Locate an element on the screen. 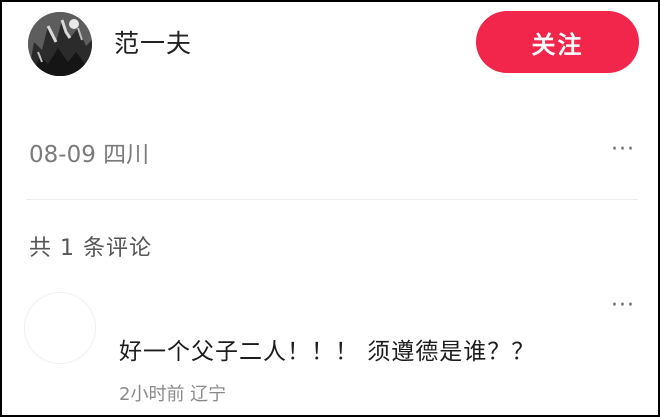  divider is located at coordinates (332, 199).